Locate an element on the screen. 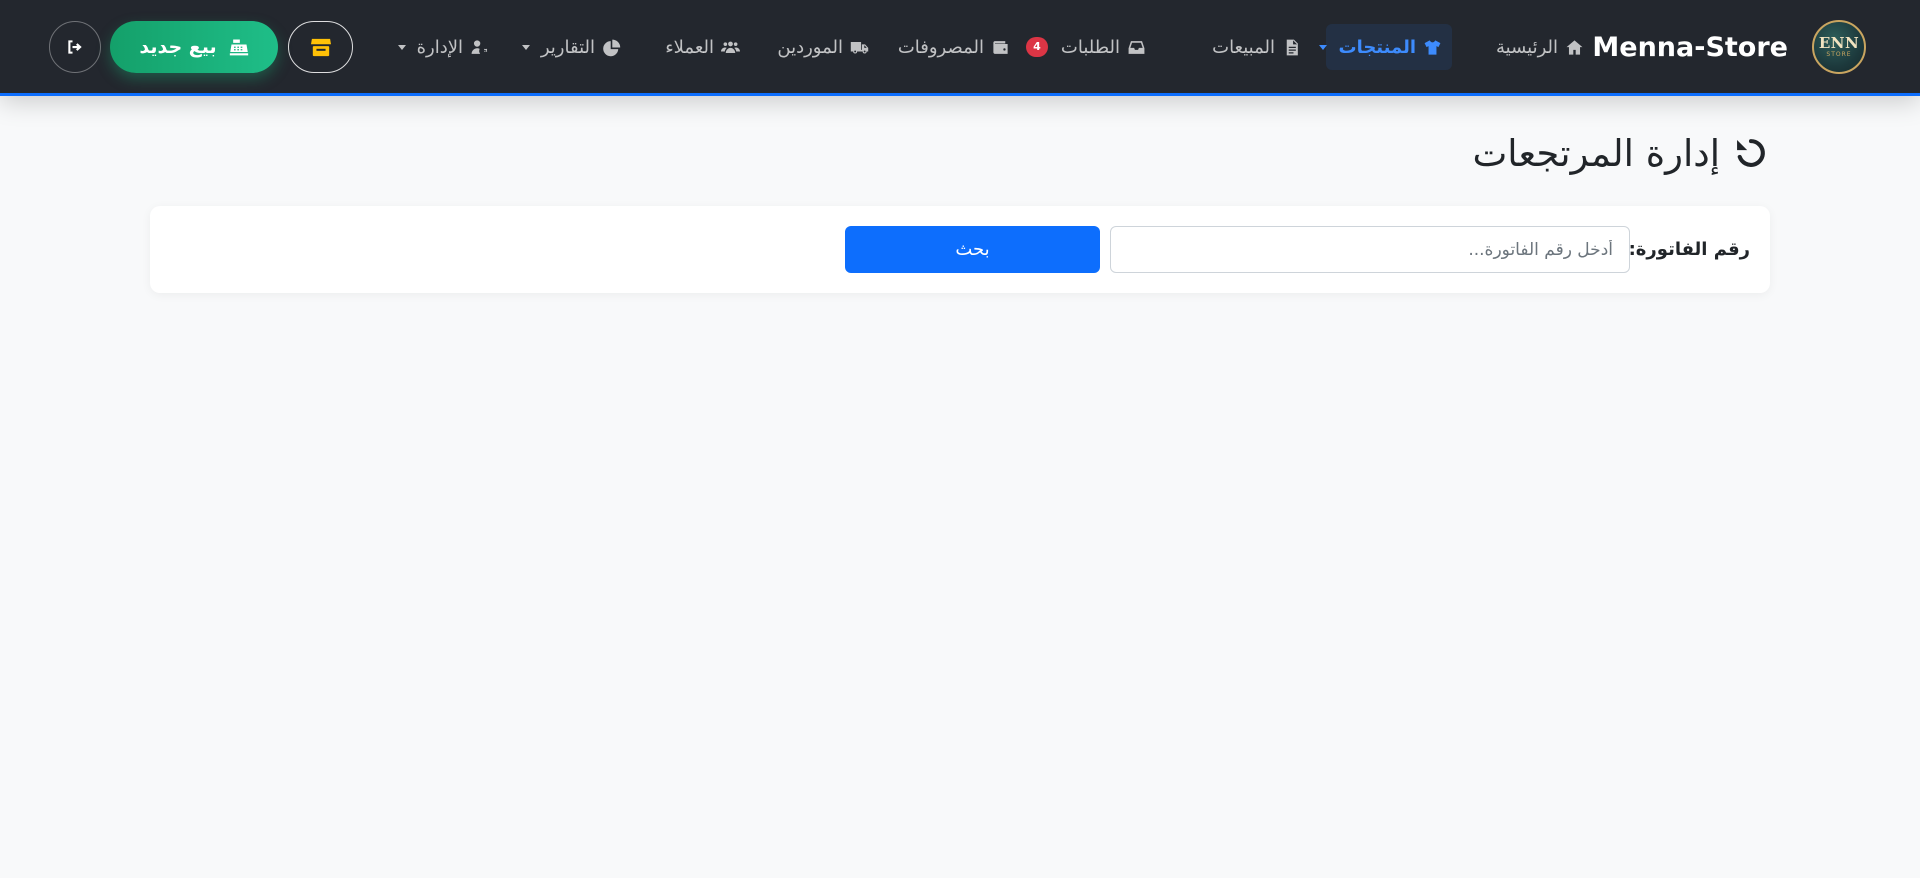 Image resolution: width=1920 pixels, height=878 pixels. nav-item-expenses-label: المصروفات is located at coordinates (940, 47).